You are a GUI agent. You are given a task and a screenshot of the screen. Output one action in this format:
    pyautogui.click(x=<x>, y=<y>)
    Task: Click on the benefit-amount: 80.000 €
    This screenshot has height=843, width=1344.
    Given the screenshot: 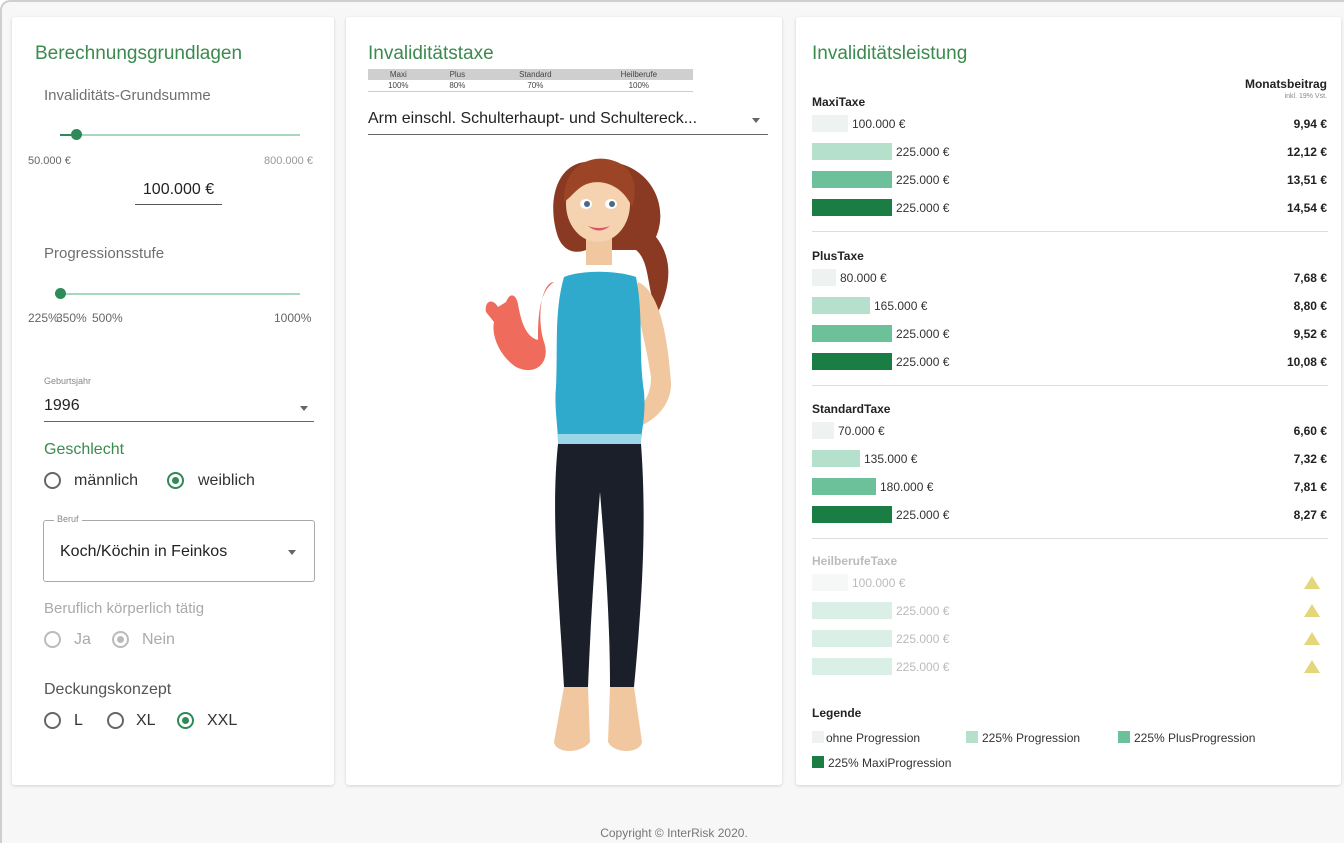 What is the action you would take?
    pyautogui.click(x=863, y=278)
    